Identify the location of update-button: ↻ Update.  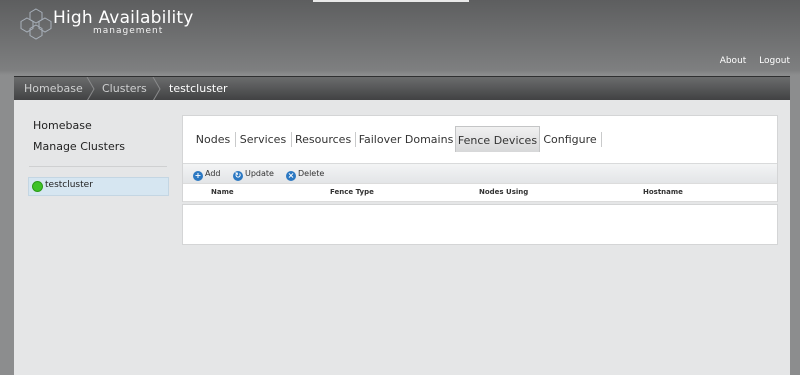
(253, 174).